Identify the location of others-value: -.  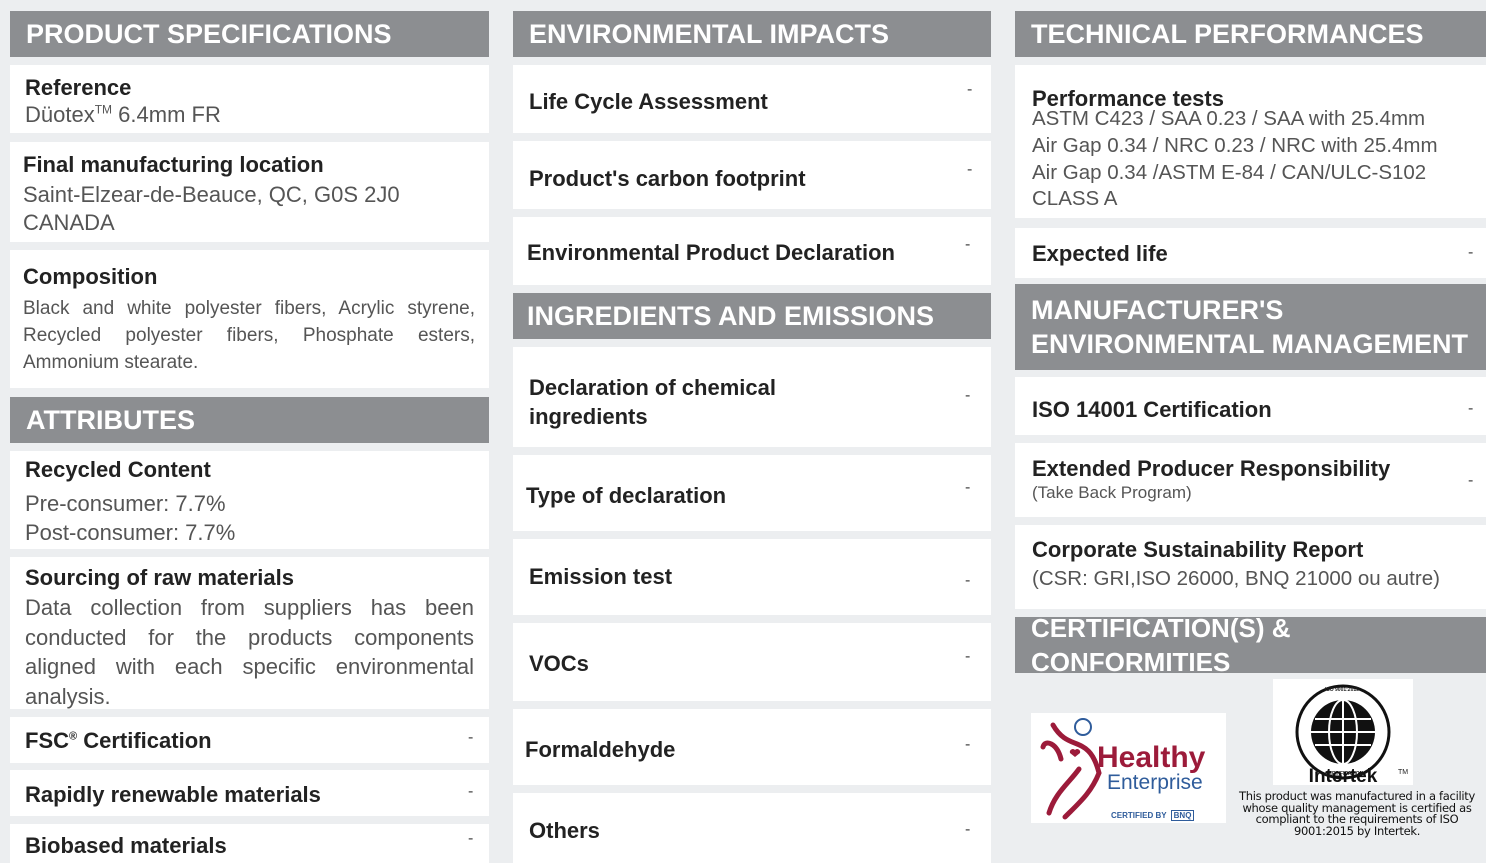
(968, 829).